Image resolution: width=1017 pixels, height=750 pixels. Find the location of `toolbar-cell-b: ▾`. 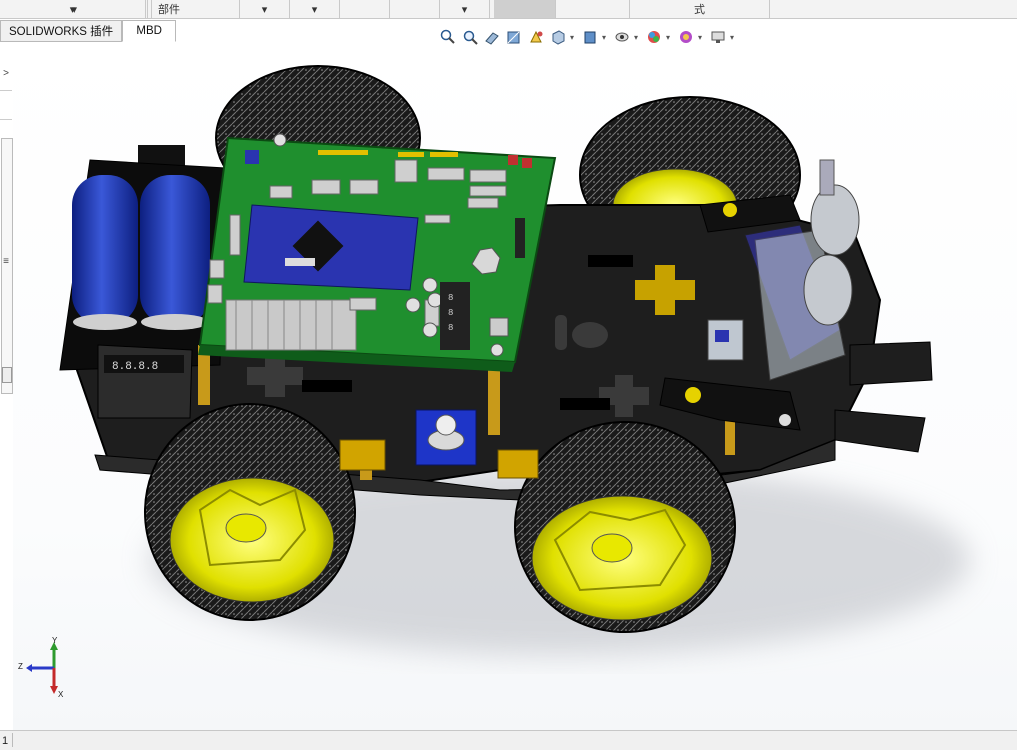

toolbar-cell-b: ▾ is located at coordinates (265, 9).